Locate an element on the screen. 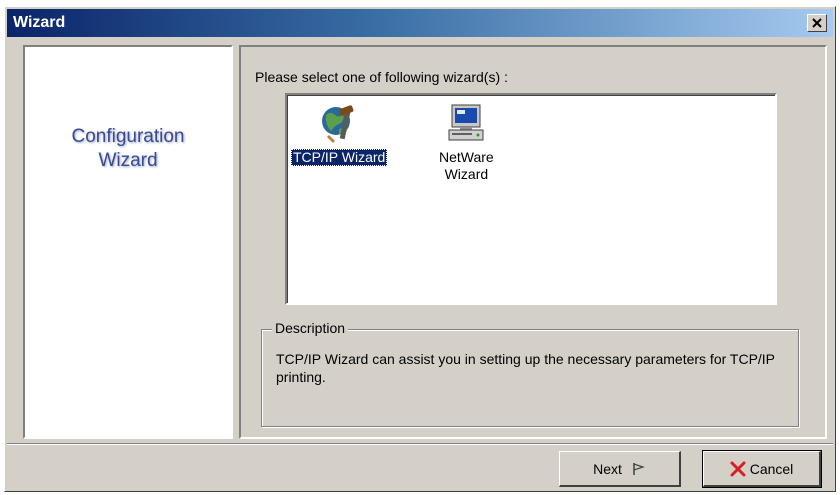  sidebar-title-line1: Configuration is located at coordinates (128, 136).